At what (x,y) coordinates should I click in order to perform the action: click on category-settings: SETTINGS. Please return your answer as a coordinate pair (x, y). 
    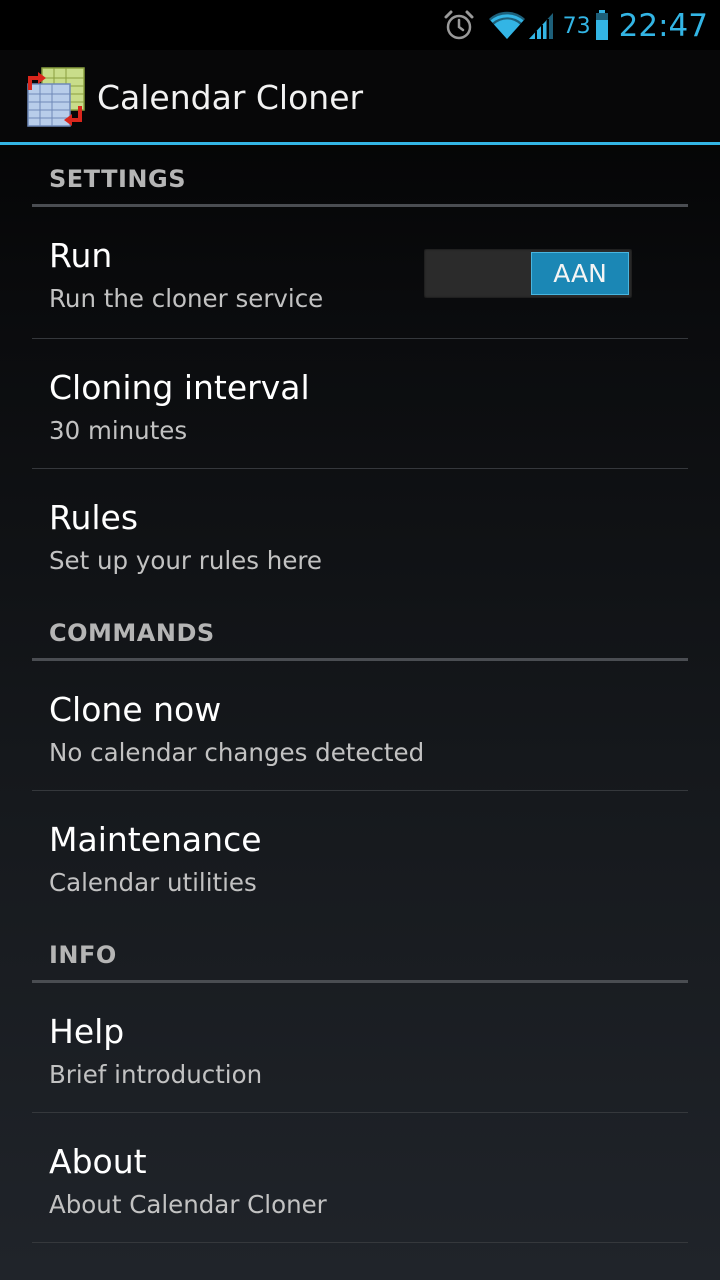
    Looking at the image, I should click on (360, 176).